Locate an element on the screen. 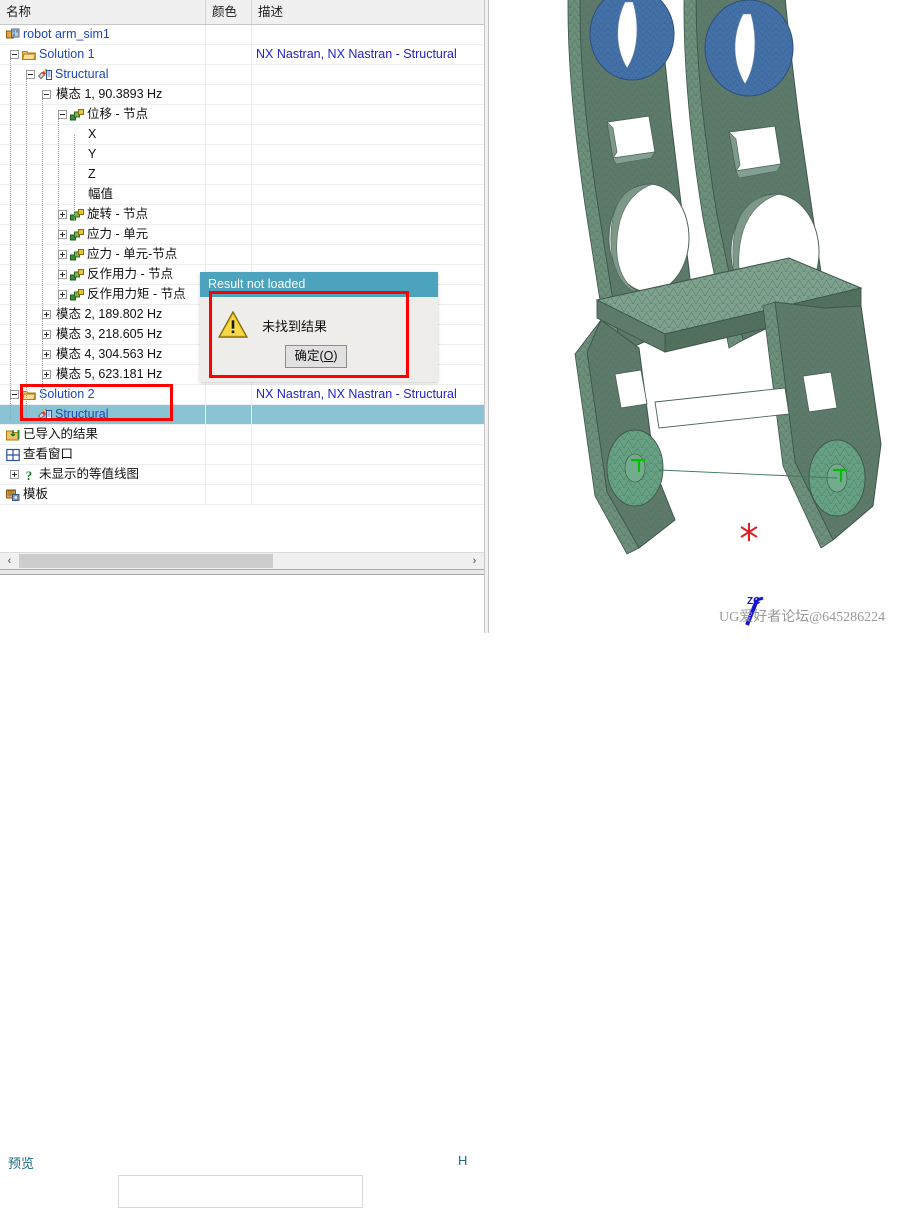  tree-row-robot-arm-sim1: robot arm_sim1 is located at coordinates (242, 35).